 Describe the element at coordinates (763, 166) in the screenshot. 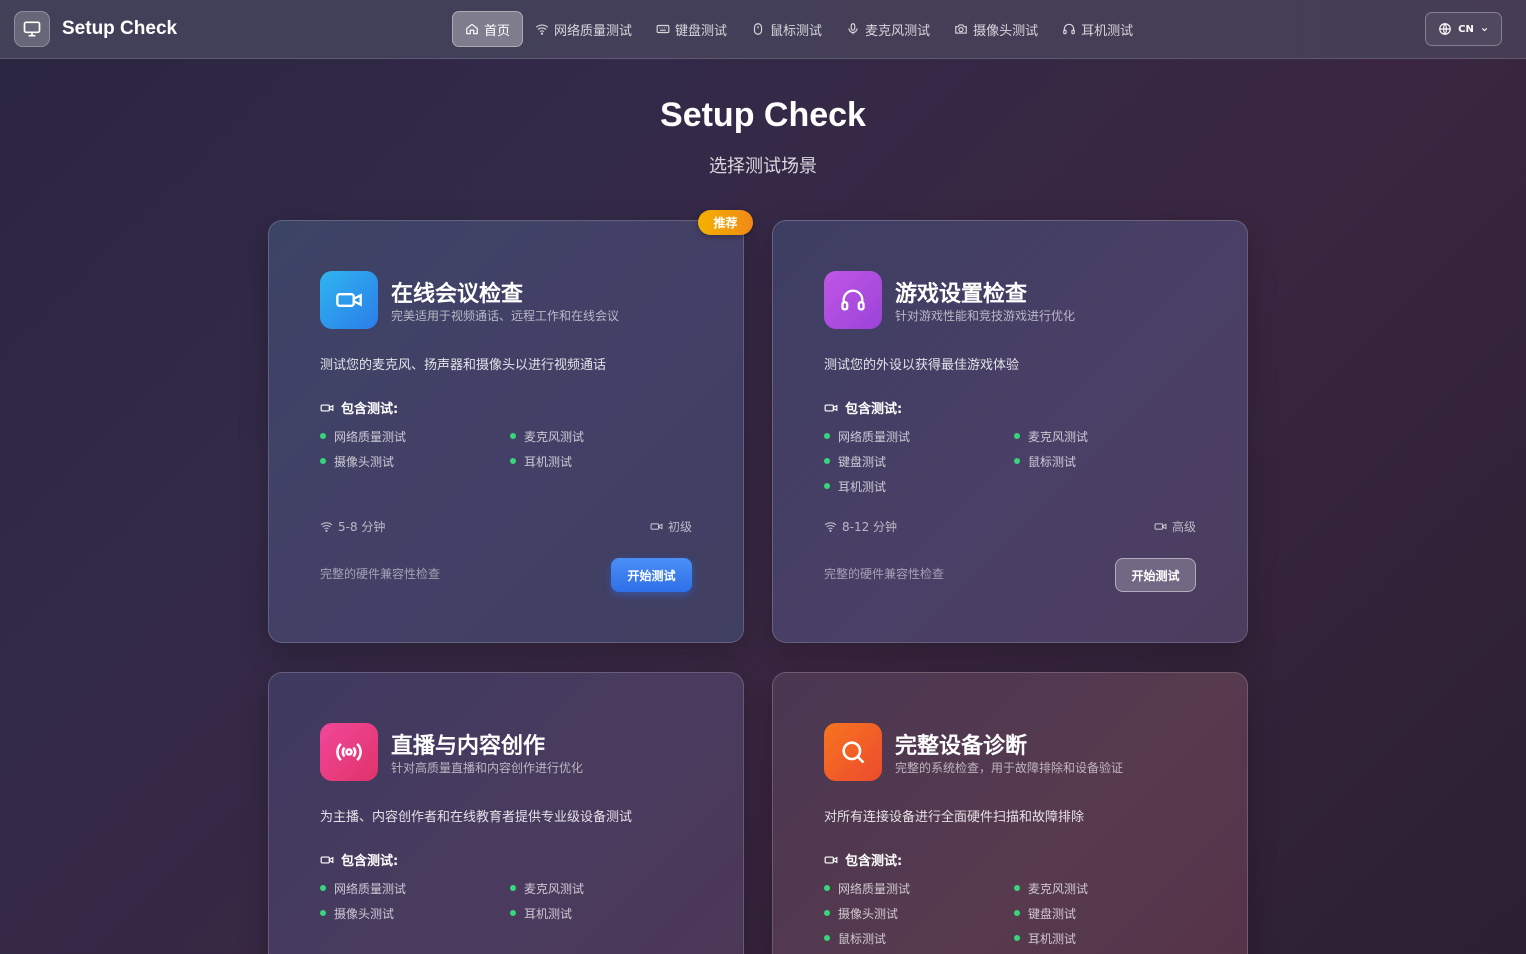

I see `page-subtitle: 选择测试场景` at that location.